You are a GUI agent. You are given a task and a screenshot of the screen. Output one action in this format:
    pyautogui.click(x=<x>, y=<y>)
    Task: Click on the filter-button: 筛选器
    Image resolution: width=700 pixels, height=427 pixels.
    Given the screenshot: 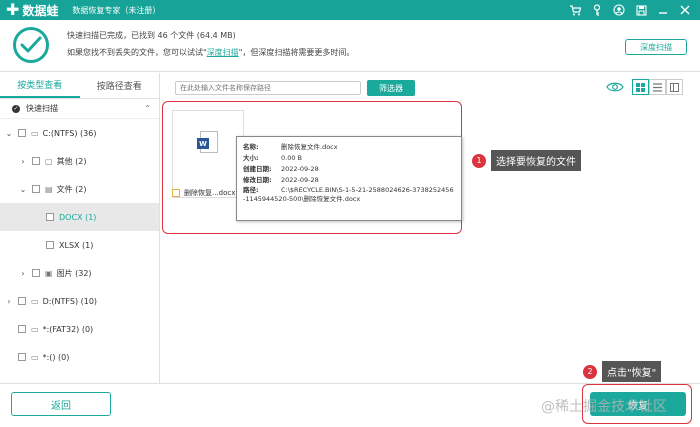 What is the action you would take?
    pyautogui.click(x=391, y=88)
    